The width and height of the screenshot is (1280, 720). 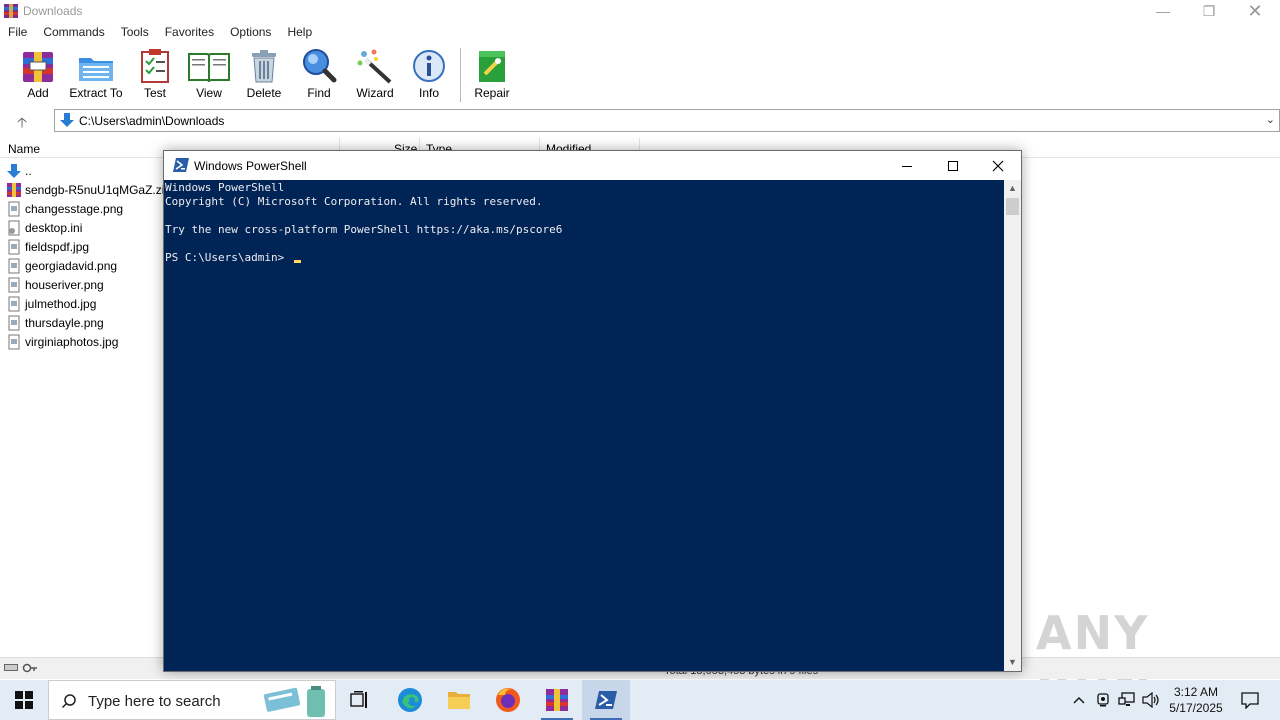 I want to click on add-archive-icon, so click(x=38, y=67).